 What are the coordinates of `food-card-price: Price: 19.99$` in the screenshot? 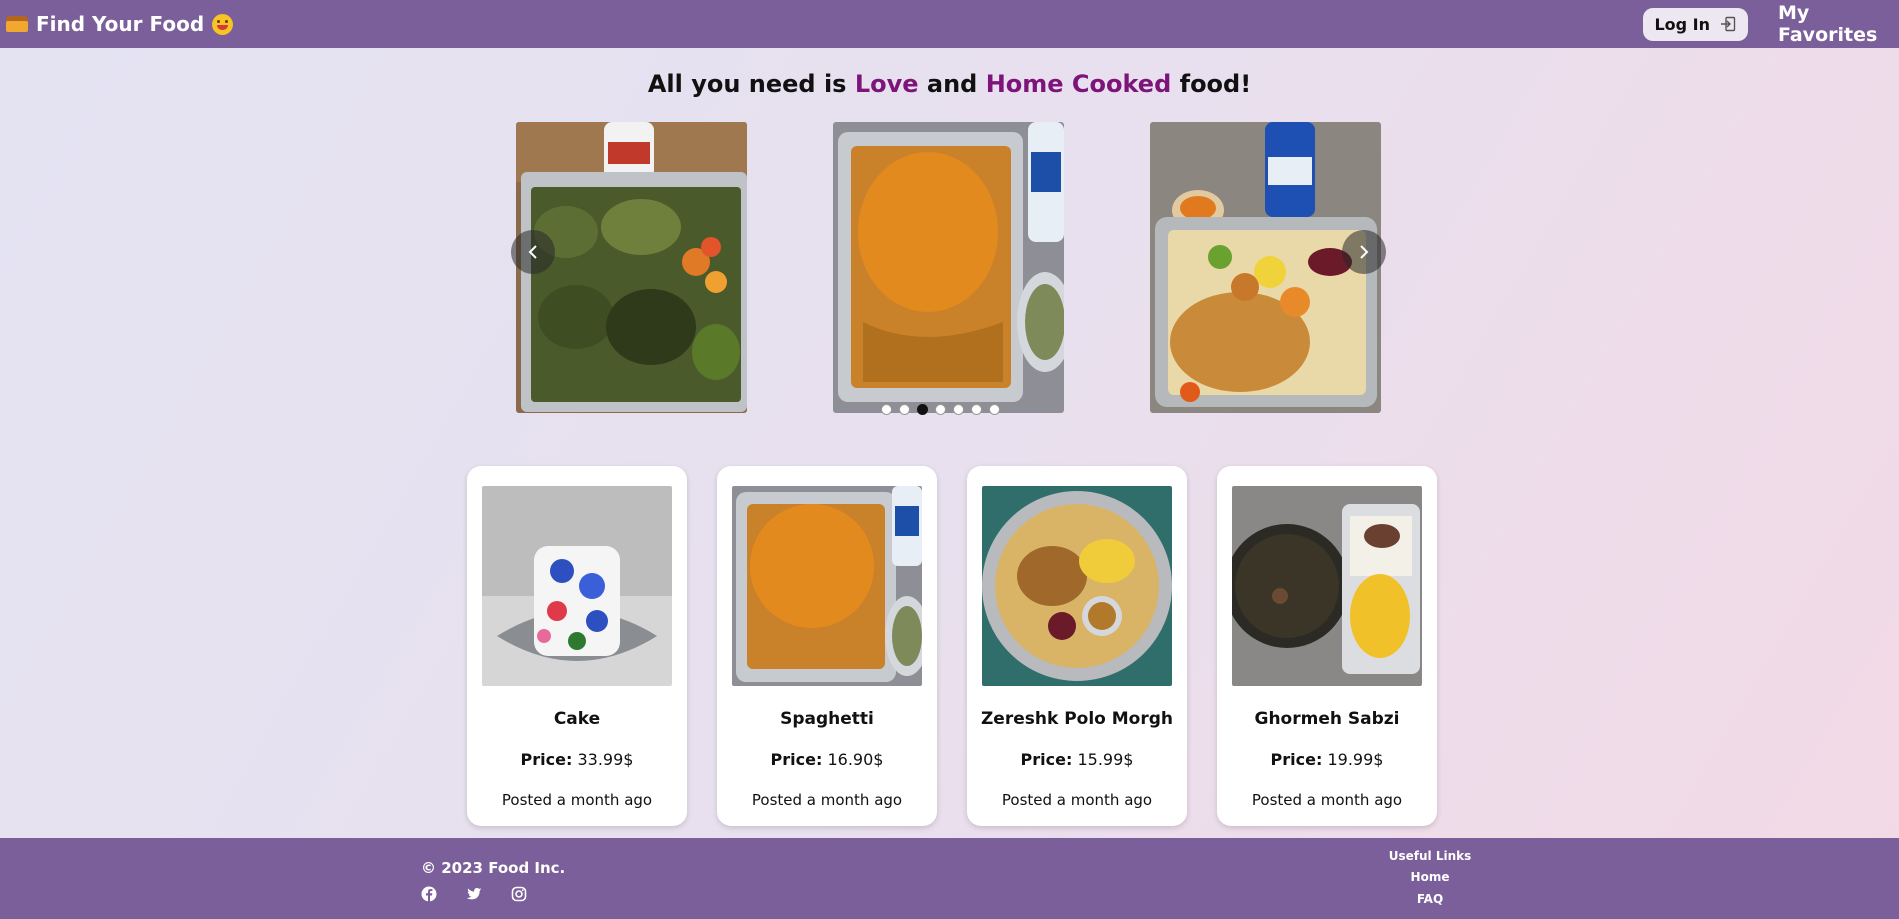 It's located at (1327, 759).